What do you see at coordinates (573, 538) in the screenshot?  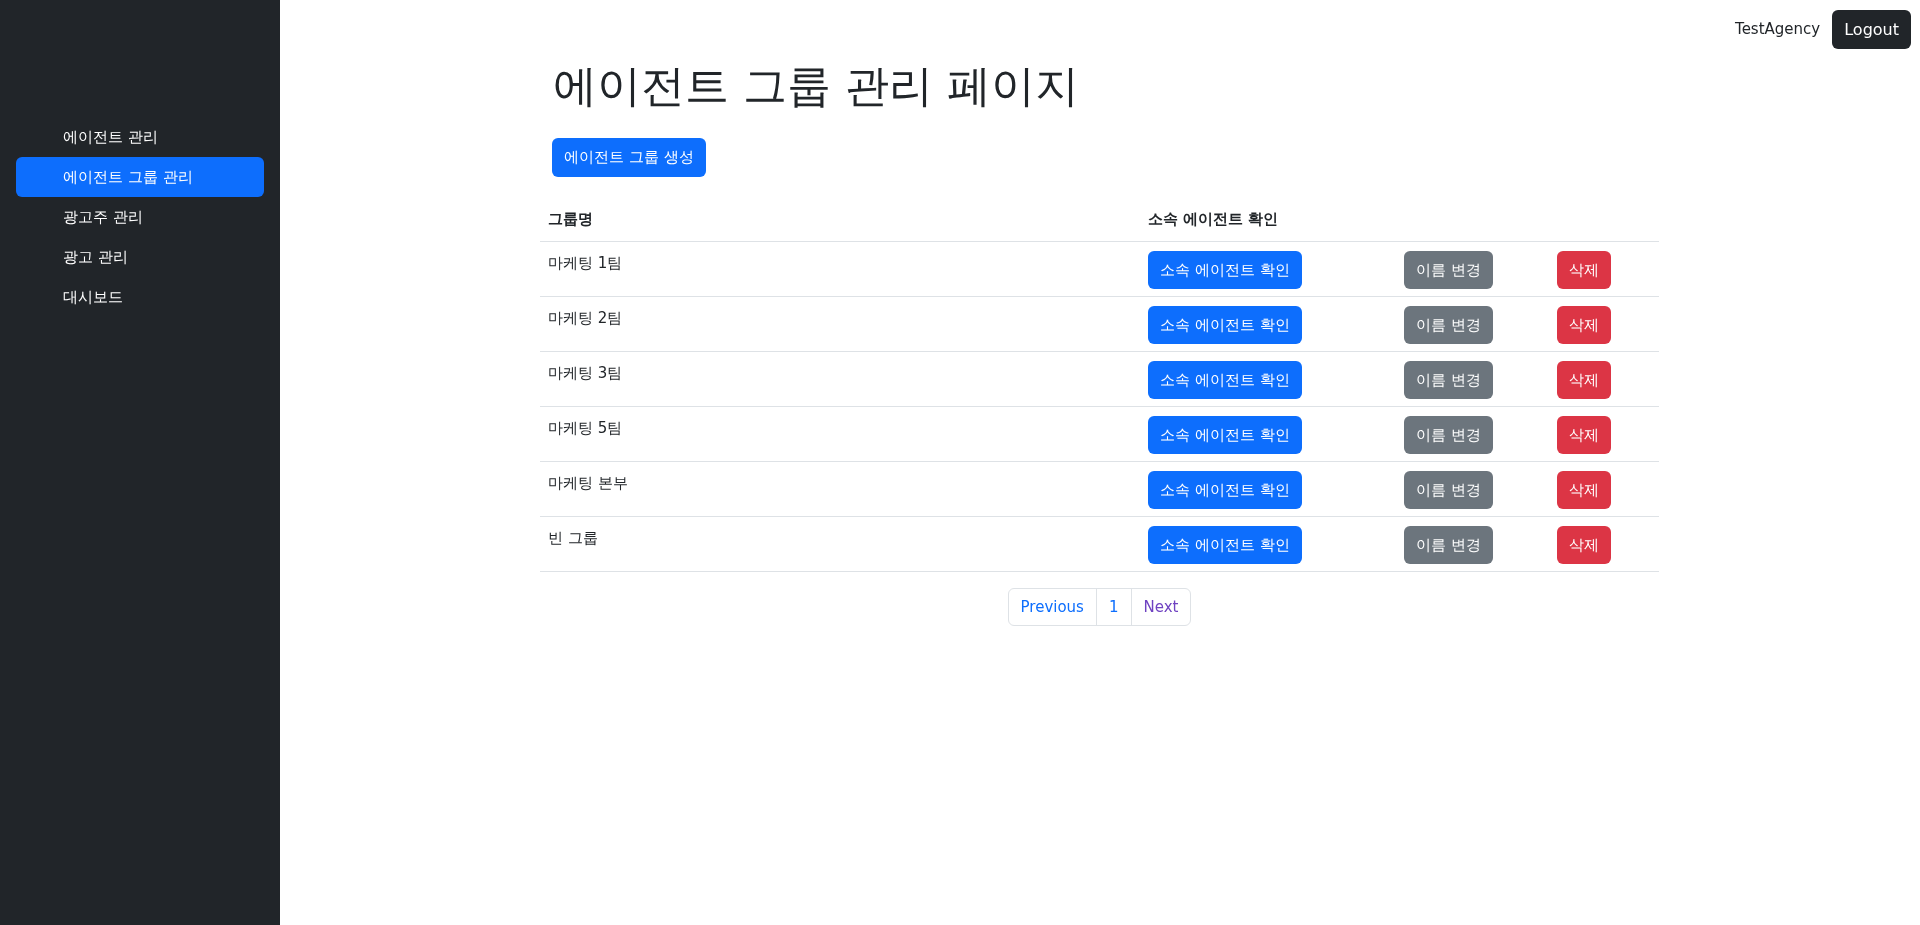 I see `group-name: 빈 그룹` at bounding box center [573, 538].